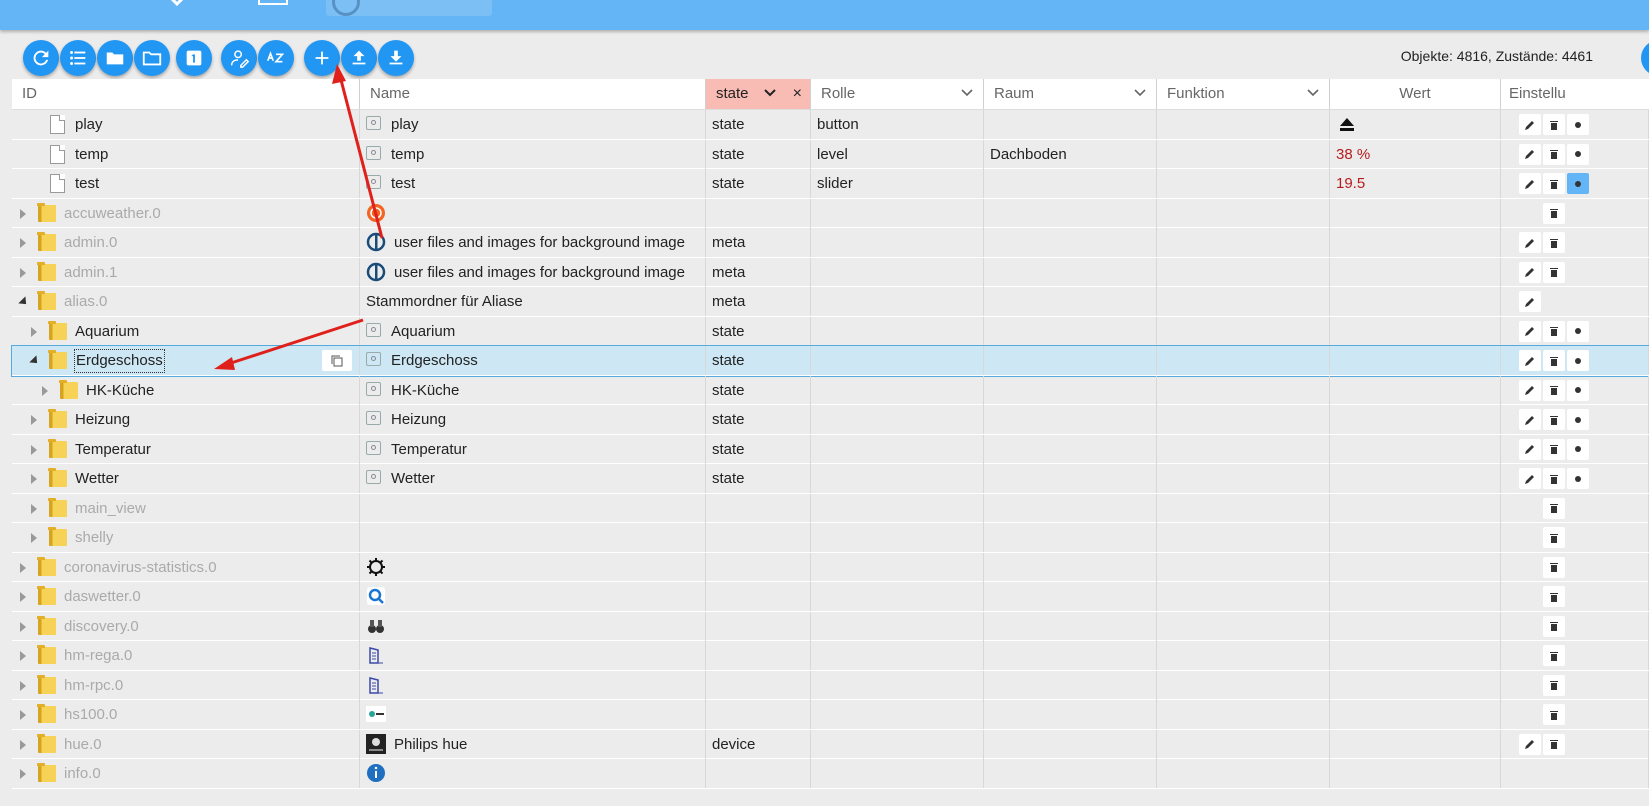  I want to click on top-search-field, so click(409, 8).